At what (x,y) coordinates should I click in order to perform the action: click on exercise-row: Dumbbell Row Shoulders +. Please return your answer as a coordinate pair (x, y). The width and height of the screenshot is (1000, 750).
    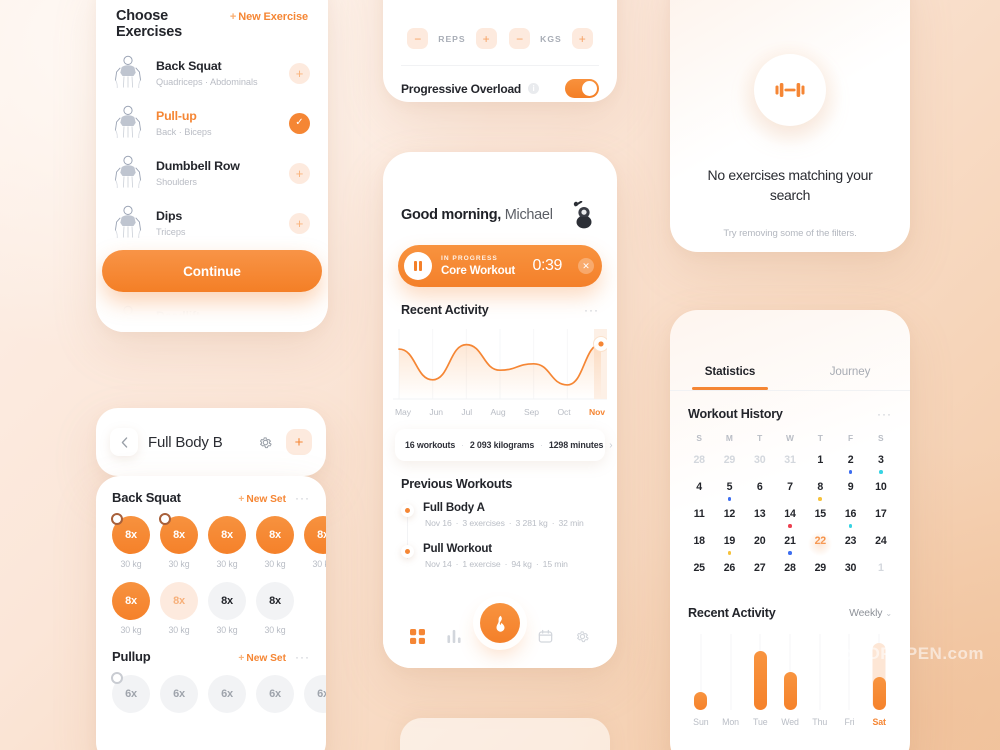
    Looking at the image, I should click on (212, 173).